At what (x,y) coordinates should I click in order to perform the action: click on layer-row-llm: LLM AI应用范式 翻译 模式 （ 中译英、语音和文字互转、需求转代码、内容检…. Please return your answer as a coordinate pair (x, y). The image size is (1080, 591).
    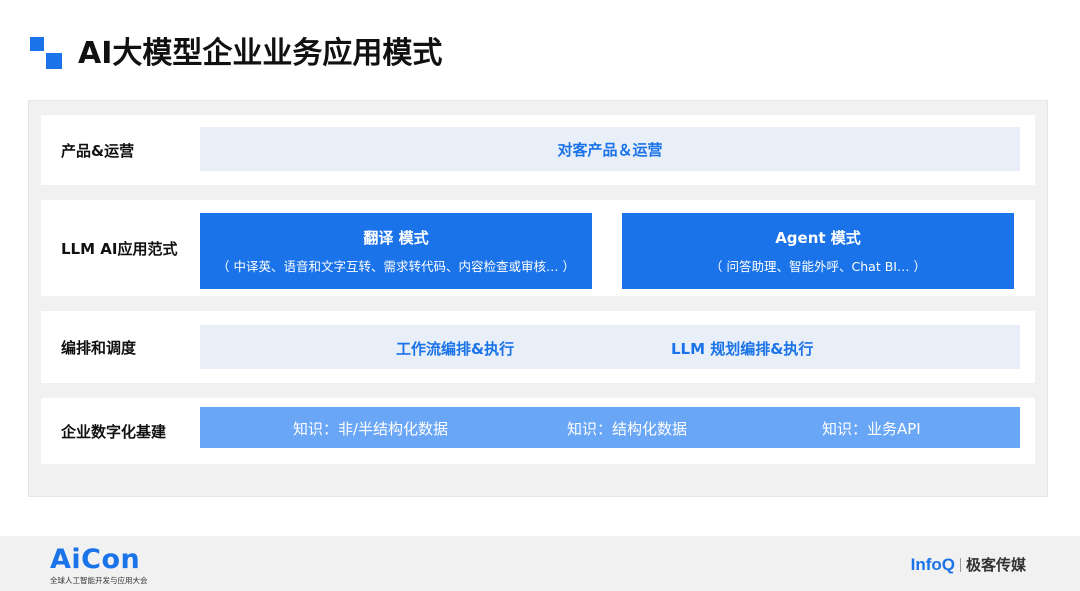
    Looking at the image, I should click on (538, 248).